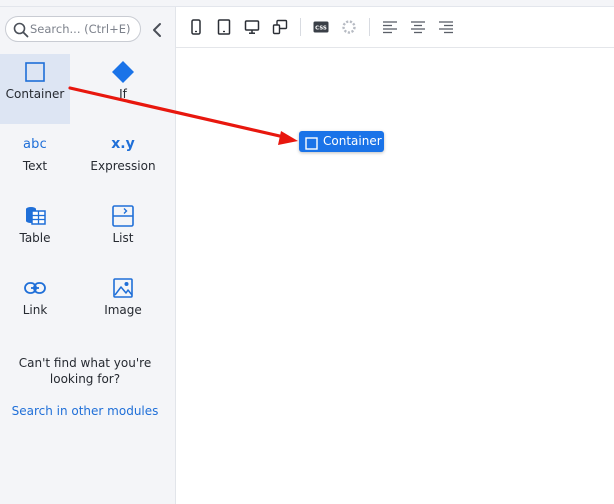  I want to click on css-icon: CSS, so click(321, 27).